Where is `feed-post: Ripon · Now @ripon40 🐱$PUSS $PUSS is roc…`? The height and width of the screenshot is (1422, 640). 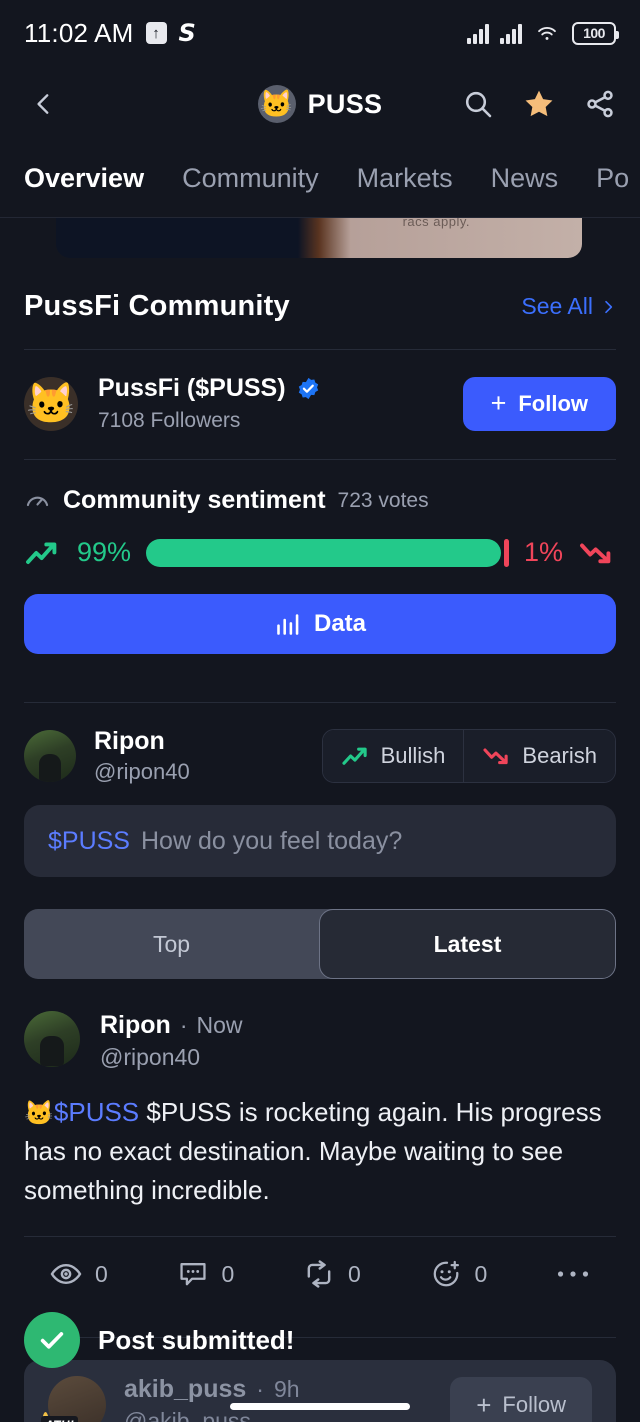
feed-post: Ripon · Now @ripon40 🐱$PUSS $PUSS is roc… is located at coordinates (320, 1107).